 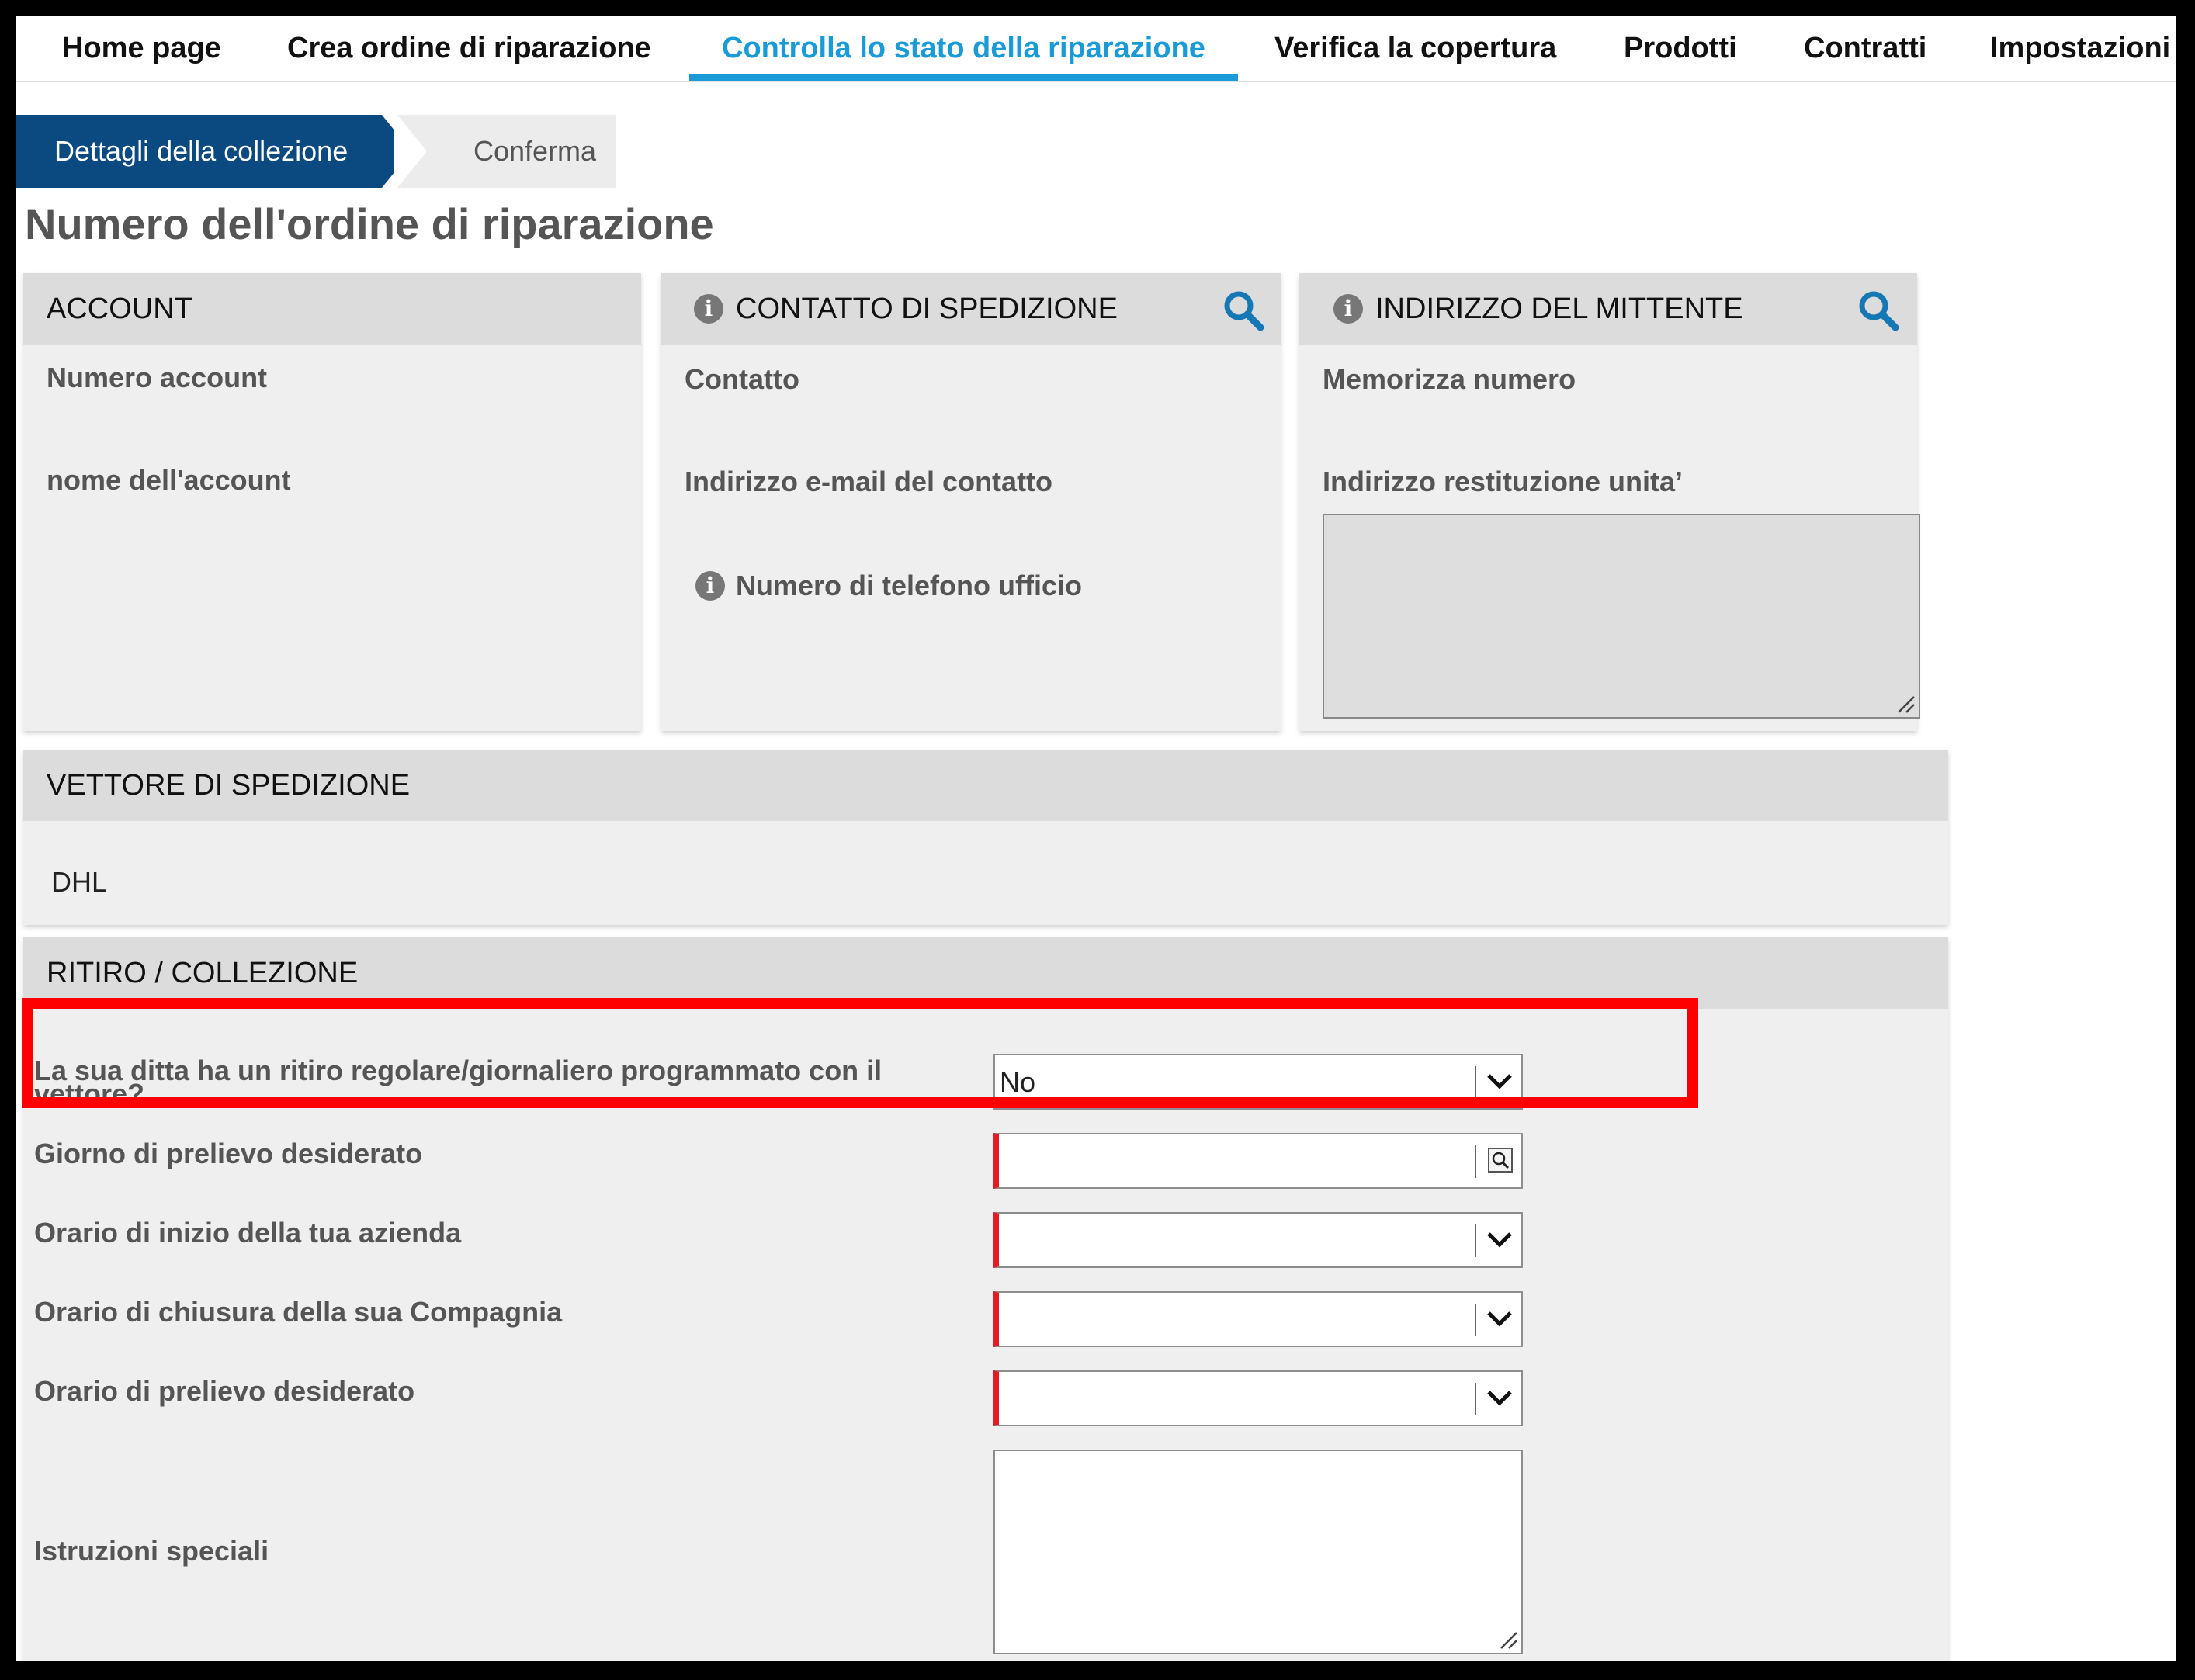 I want to click on account-panel: ACCOUNT Numero account nome dell'account, so click(x=332, y=502).